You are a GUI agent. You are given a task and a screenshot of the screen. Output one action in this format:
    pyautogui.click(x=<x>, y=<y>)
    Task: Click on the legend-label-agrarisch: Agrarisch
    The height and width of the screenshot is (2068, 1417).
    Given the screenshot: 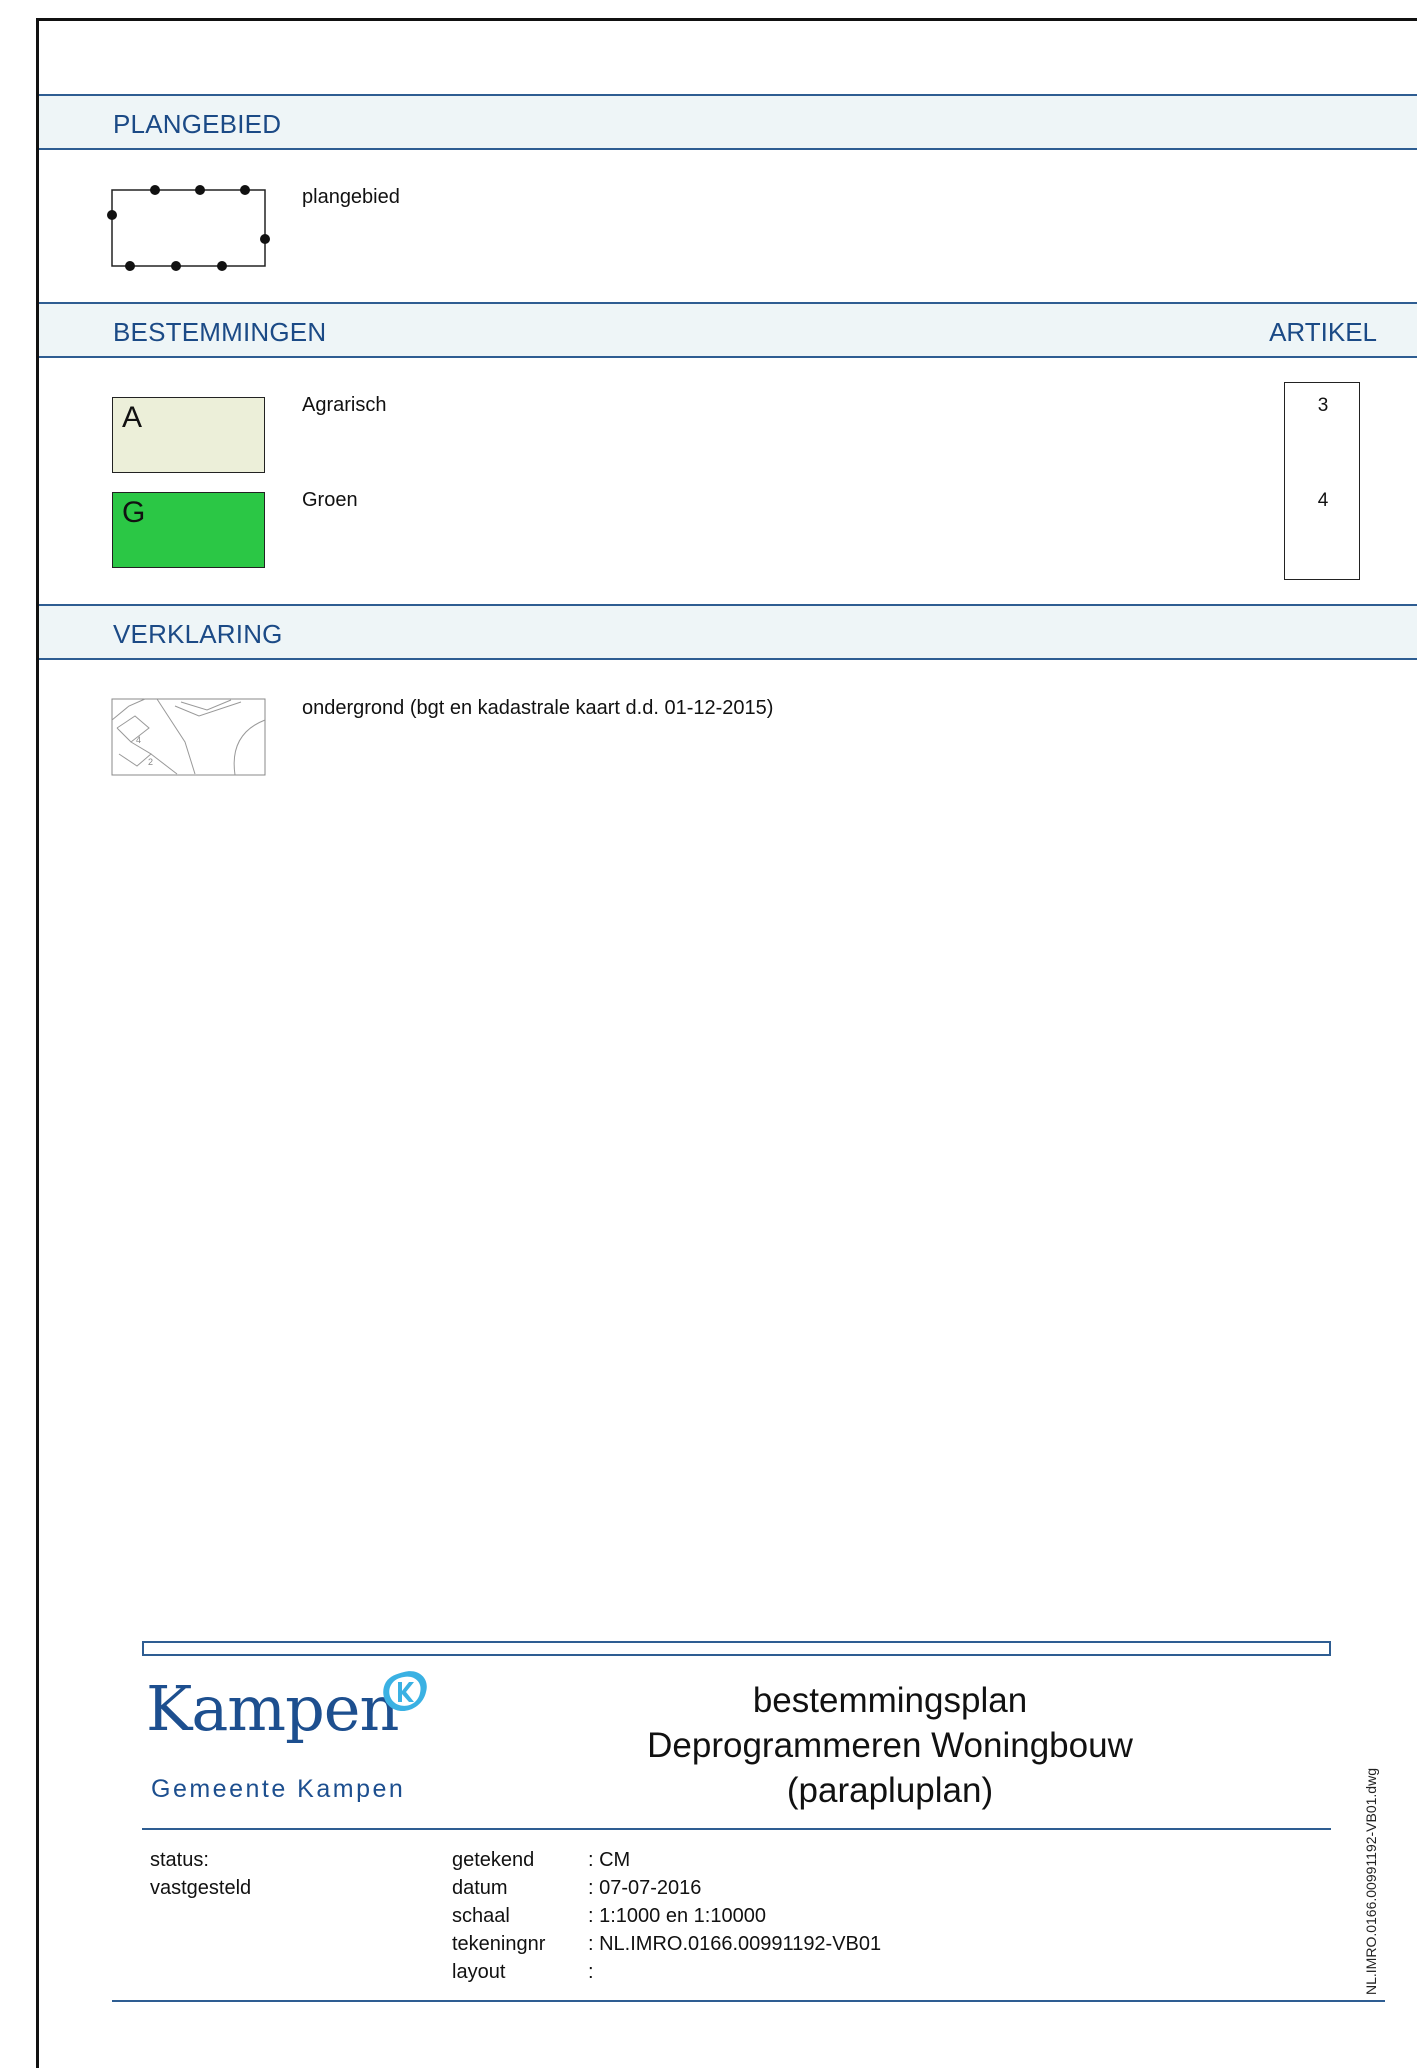 What is the action you would take?
    pyautogui.click(x=344, y=405)
    